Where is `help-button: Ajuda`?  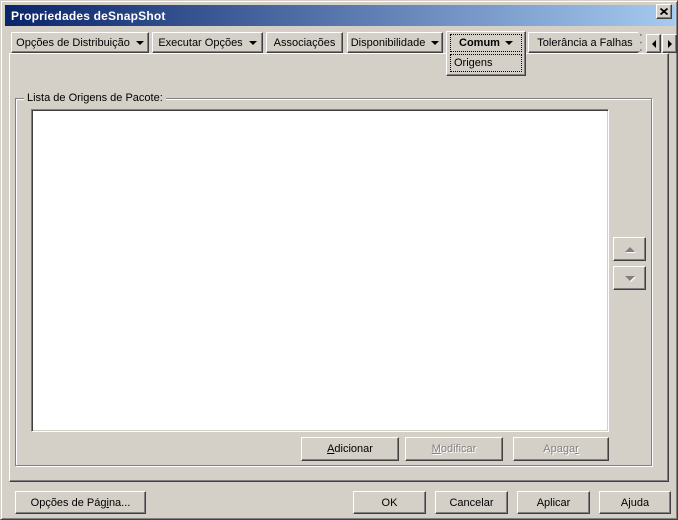
help-button: Ajuda is located at coordinates (635, 502).